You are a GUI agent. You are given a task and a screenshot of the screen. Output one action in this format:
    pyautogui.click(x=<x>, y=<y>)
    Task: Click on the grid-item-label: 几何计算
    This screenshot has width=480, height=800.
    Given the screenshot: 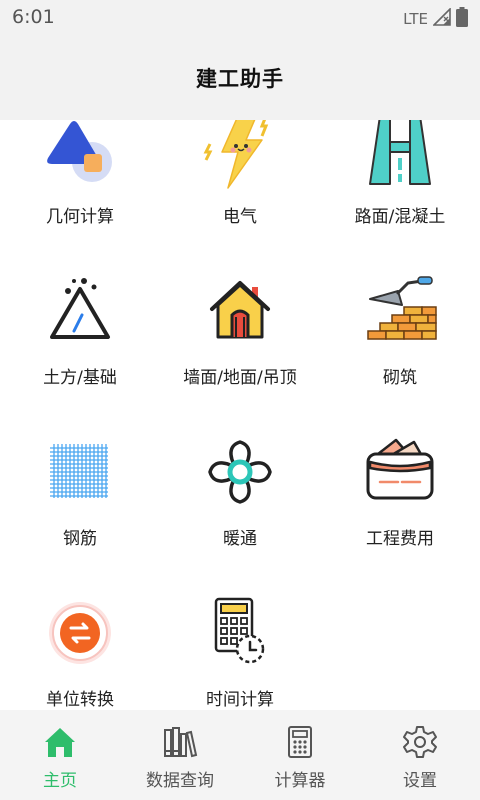 What is the action you would take?
    pyautogui.click(x=80, y=217)
    